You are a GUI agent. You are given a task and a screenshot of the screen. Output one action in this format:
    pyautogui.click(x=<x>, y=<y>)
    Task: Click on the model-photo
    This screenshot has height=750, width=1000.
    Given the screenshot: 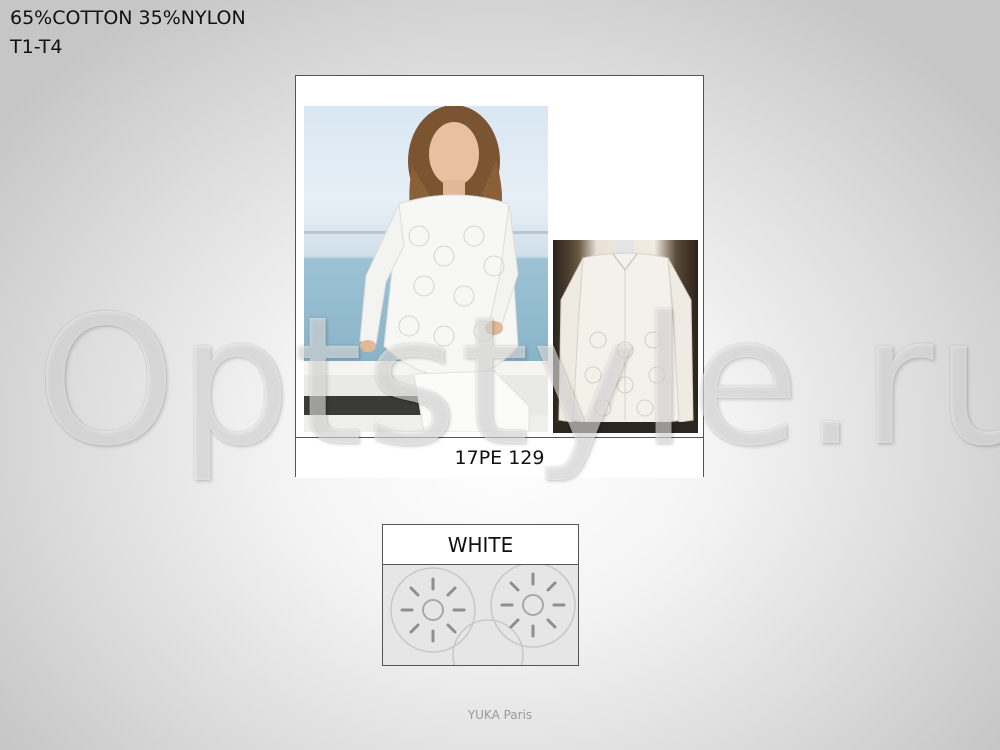 What is the action you would take?
    pyautogui.click(x=426, y=269)
    